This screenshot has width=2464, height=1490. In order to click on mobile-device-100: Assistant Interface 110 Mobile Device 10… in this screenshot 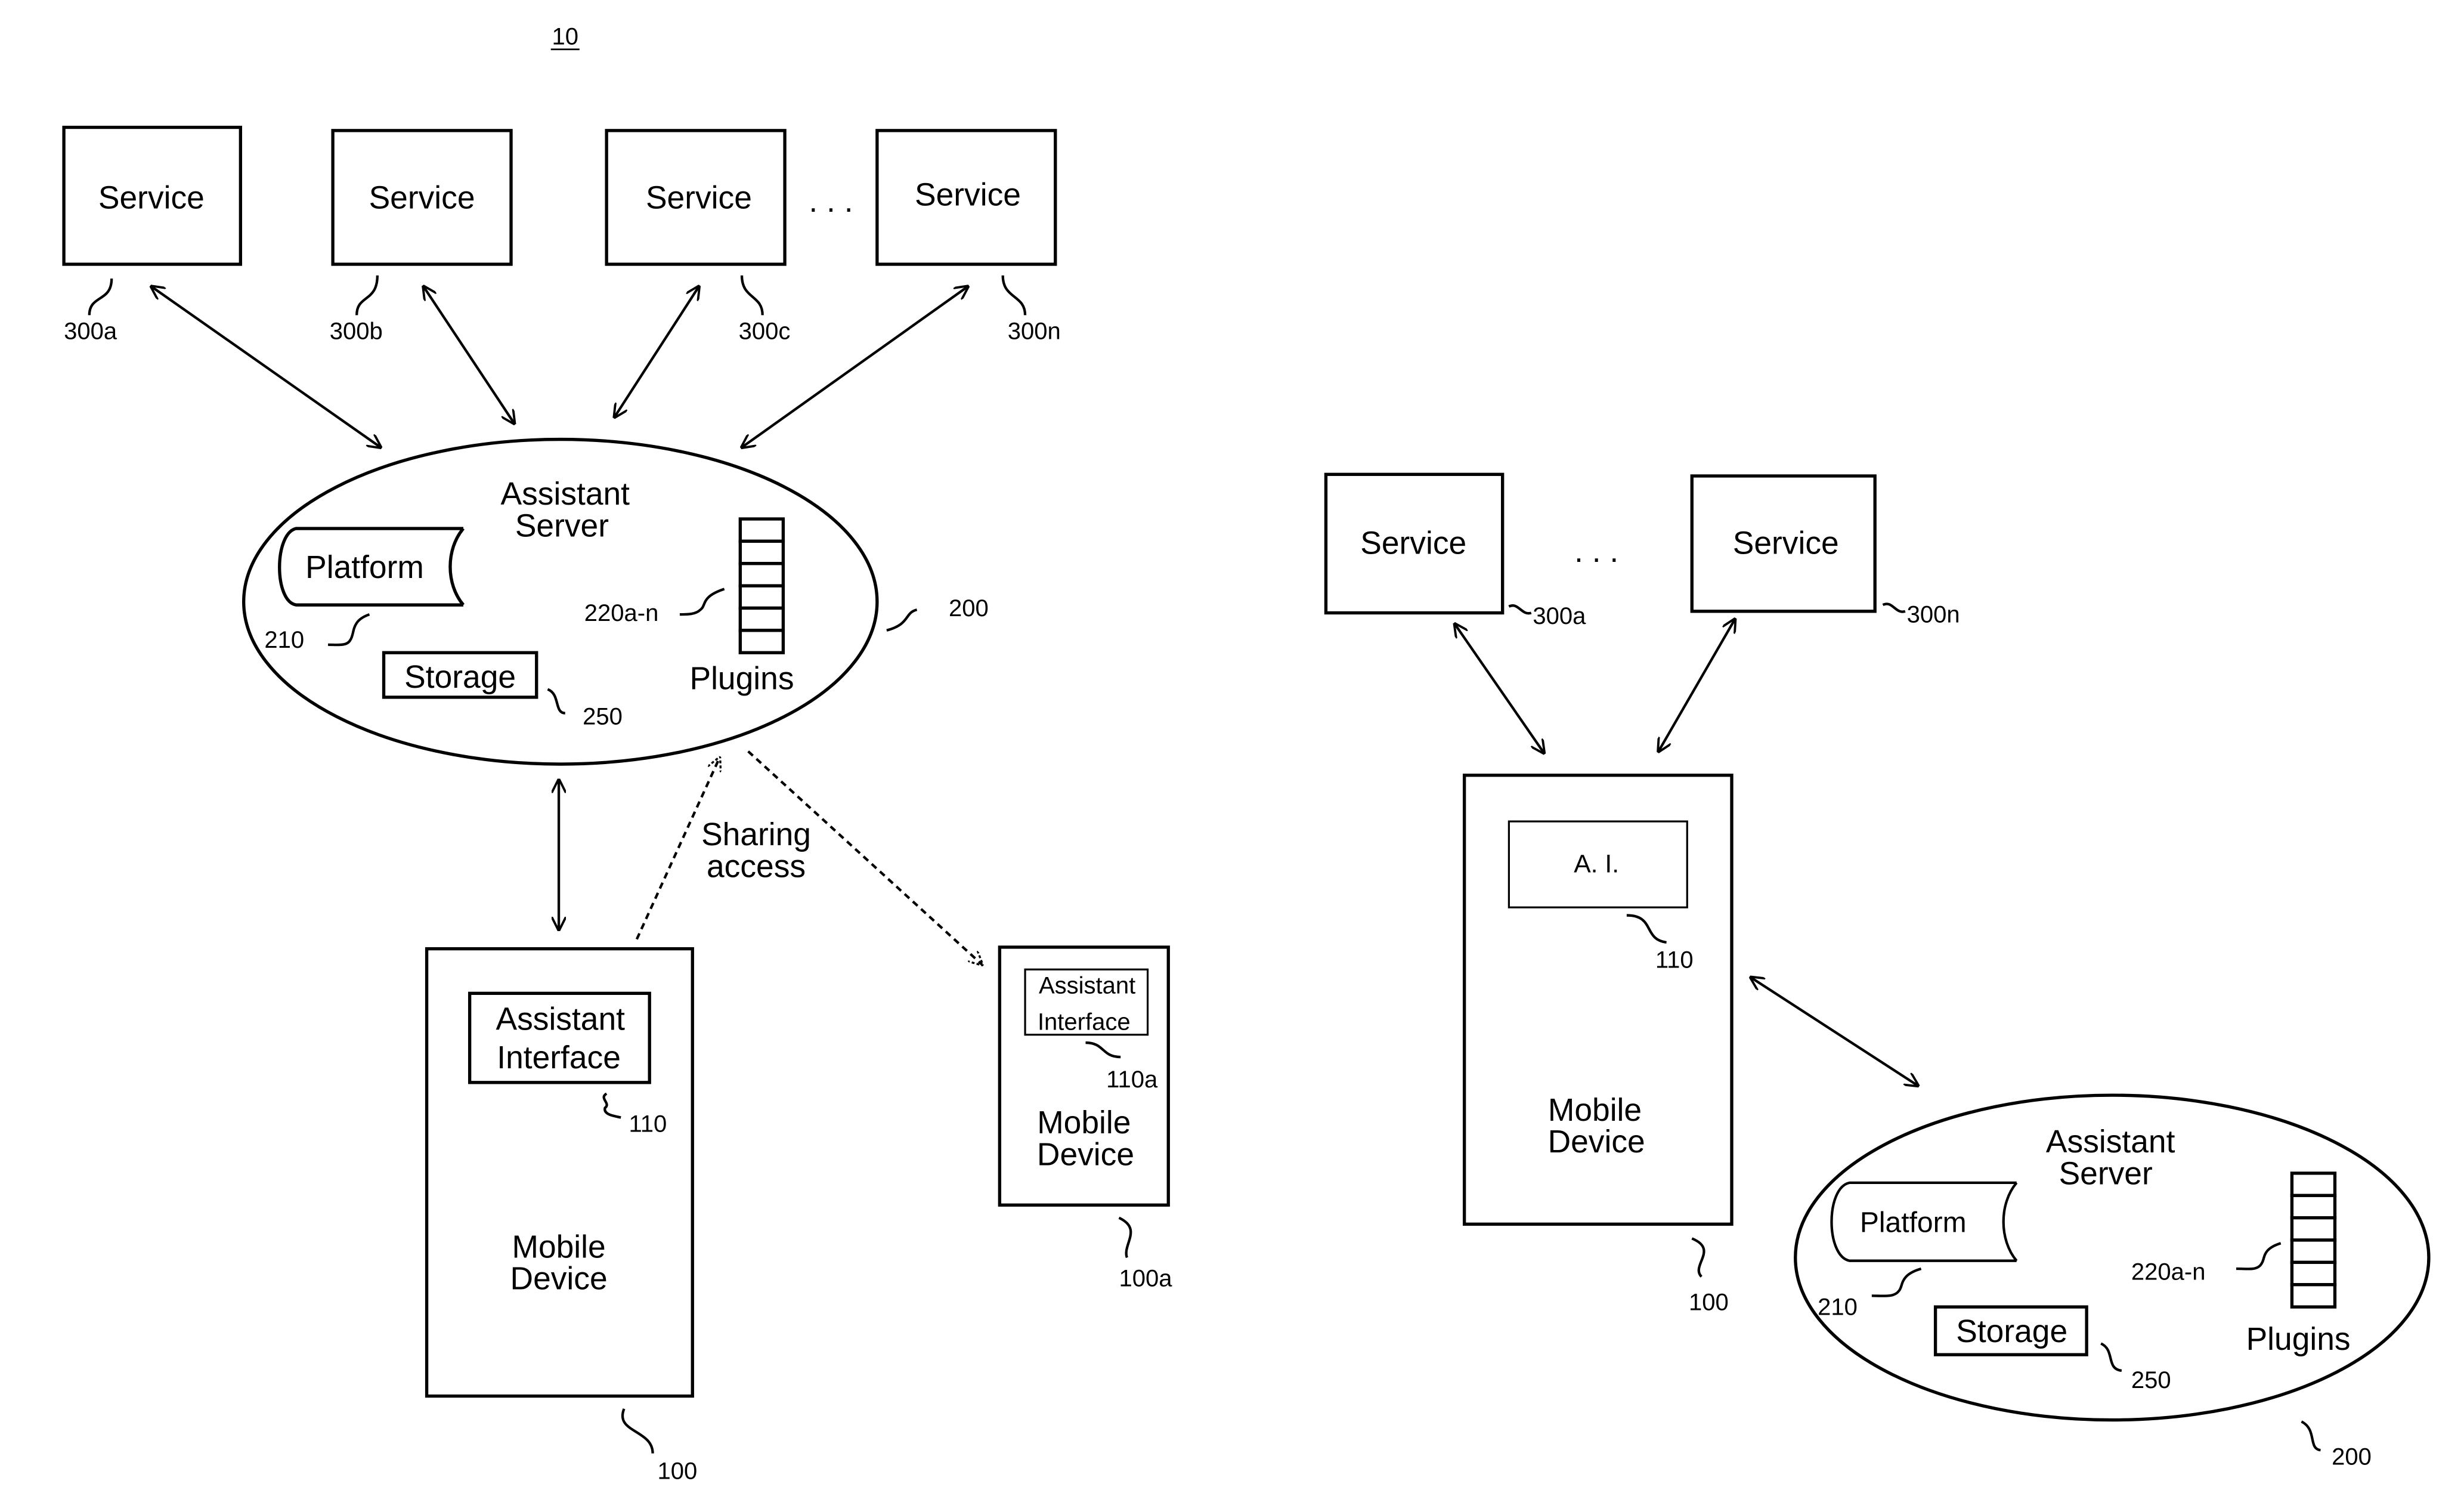, I will do `click(561, 1215)`.